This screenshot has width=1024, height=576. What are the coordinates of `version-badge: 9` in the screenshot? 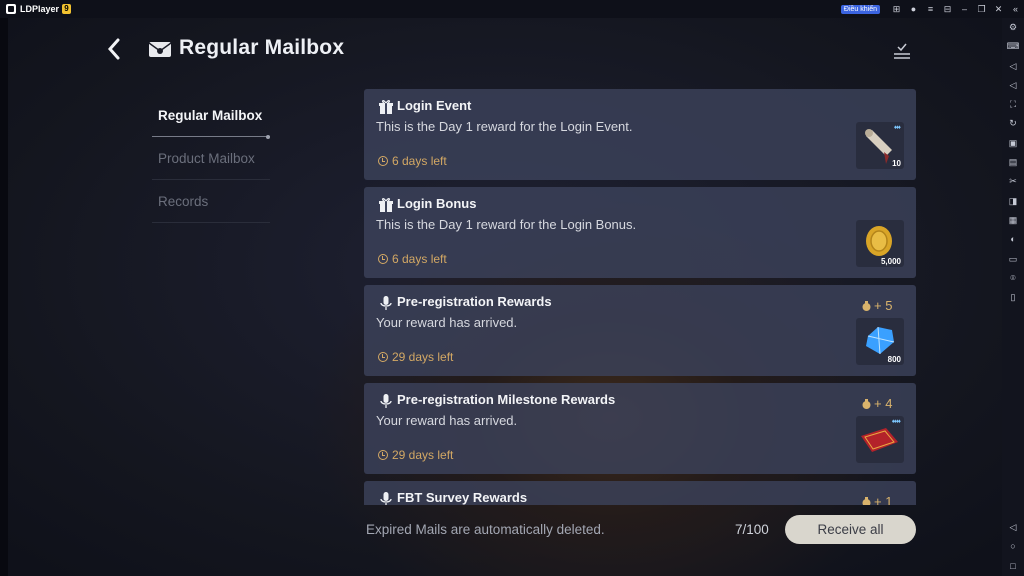 It's located at (67, 9).